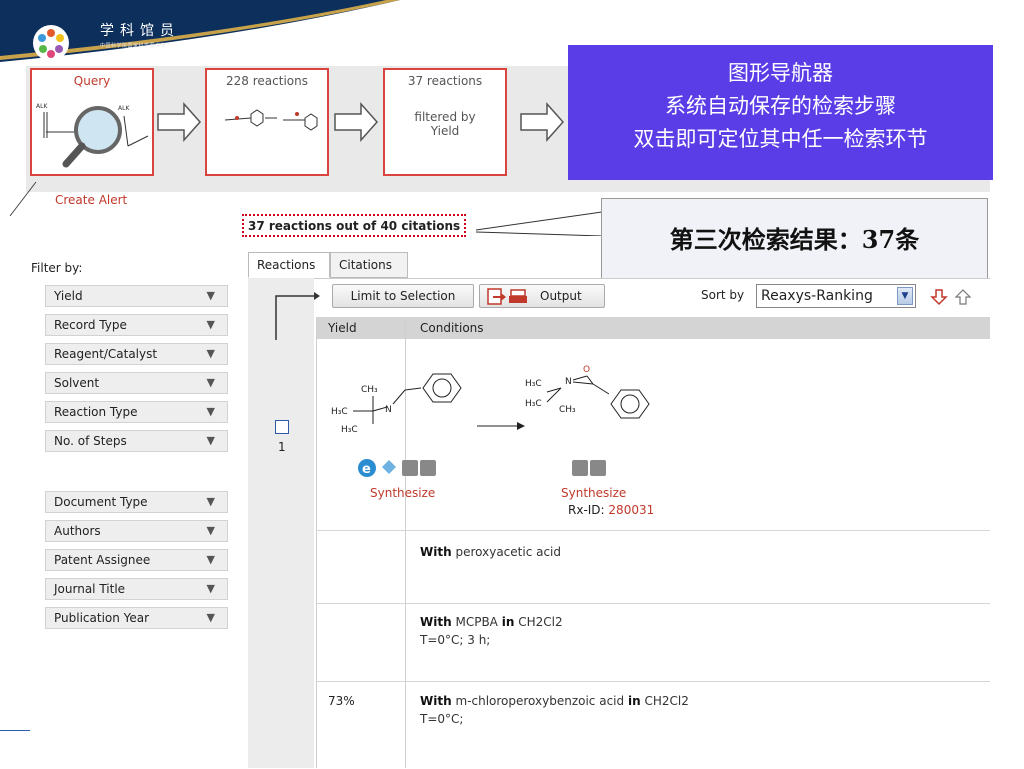  What do you see at coordinates (136, 589) in the screenshot?
I see `filter-journal-title: Journal Title ▼` at bounding box center [136, 589].